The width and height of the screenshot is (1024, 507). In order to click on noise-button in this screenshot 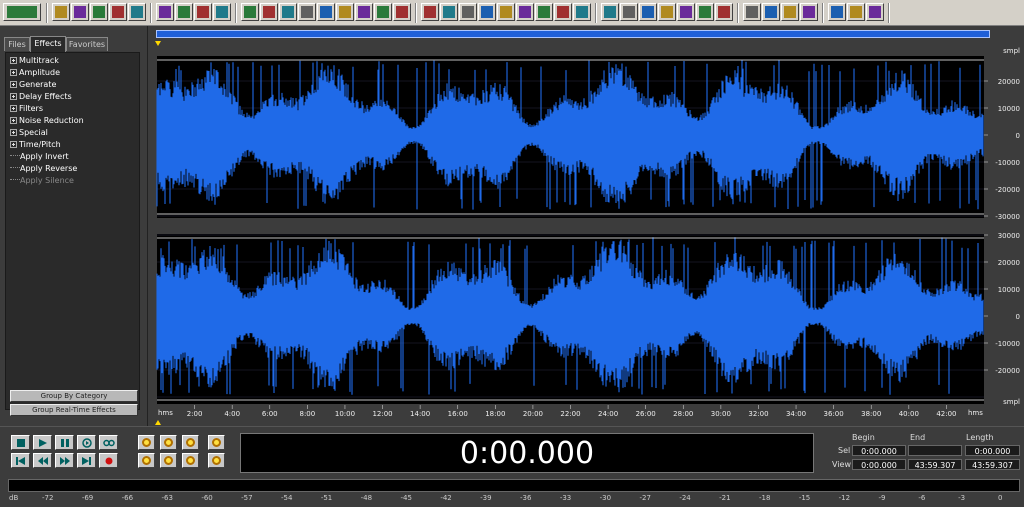, I will do `click(525, 12)`.